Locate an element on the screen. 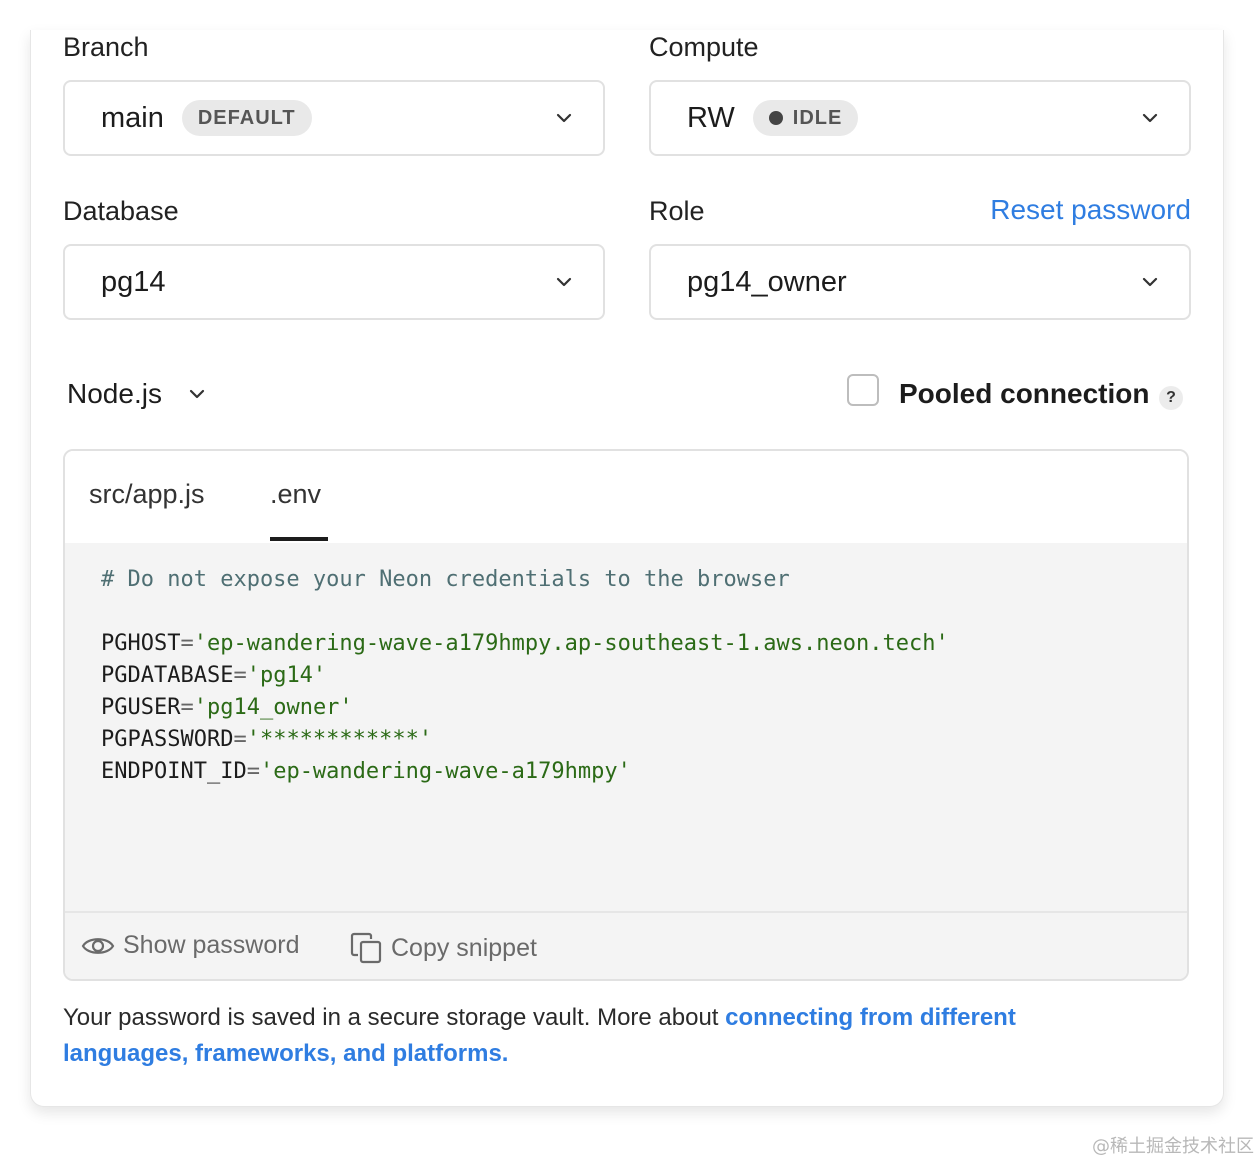 The image size is (1260, 1162). database-label: Database is located at coordinates (121, 211).